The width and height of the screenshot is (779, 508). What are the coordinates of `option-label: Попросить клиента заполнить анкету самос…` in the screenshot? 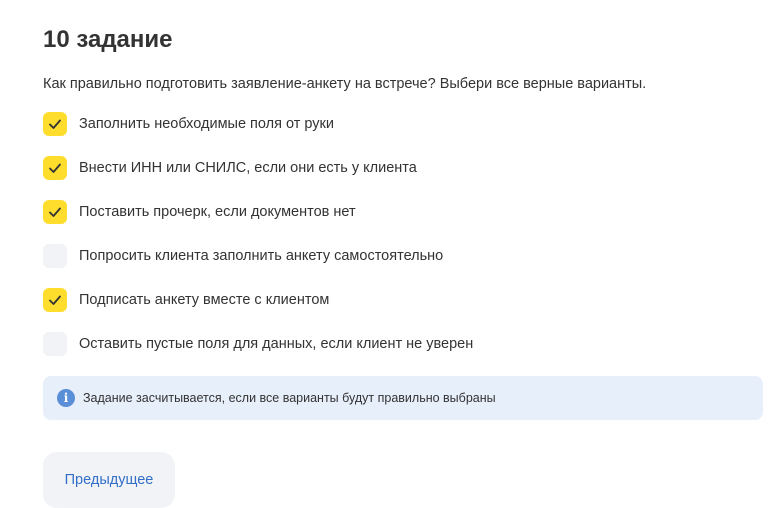 It's located at (261, 256).